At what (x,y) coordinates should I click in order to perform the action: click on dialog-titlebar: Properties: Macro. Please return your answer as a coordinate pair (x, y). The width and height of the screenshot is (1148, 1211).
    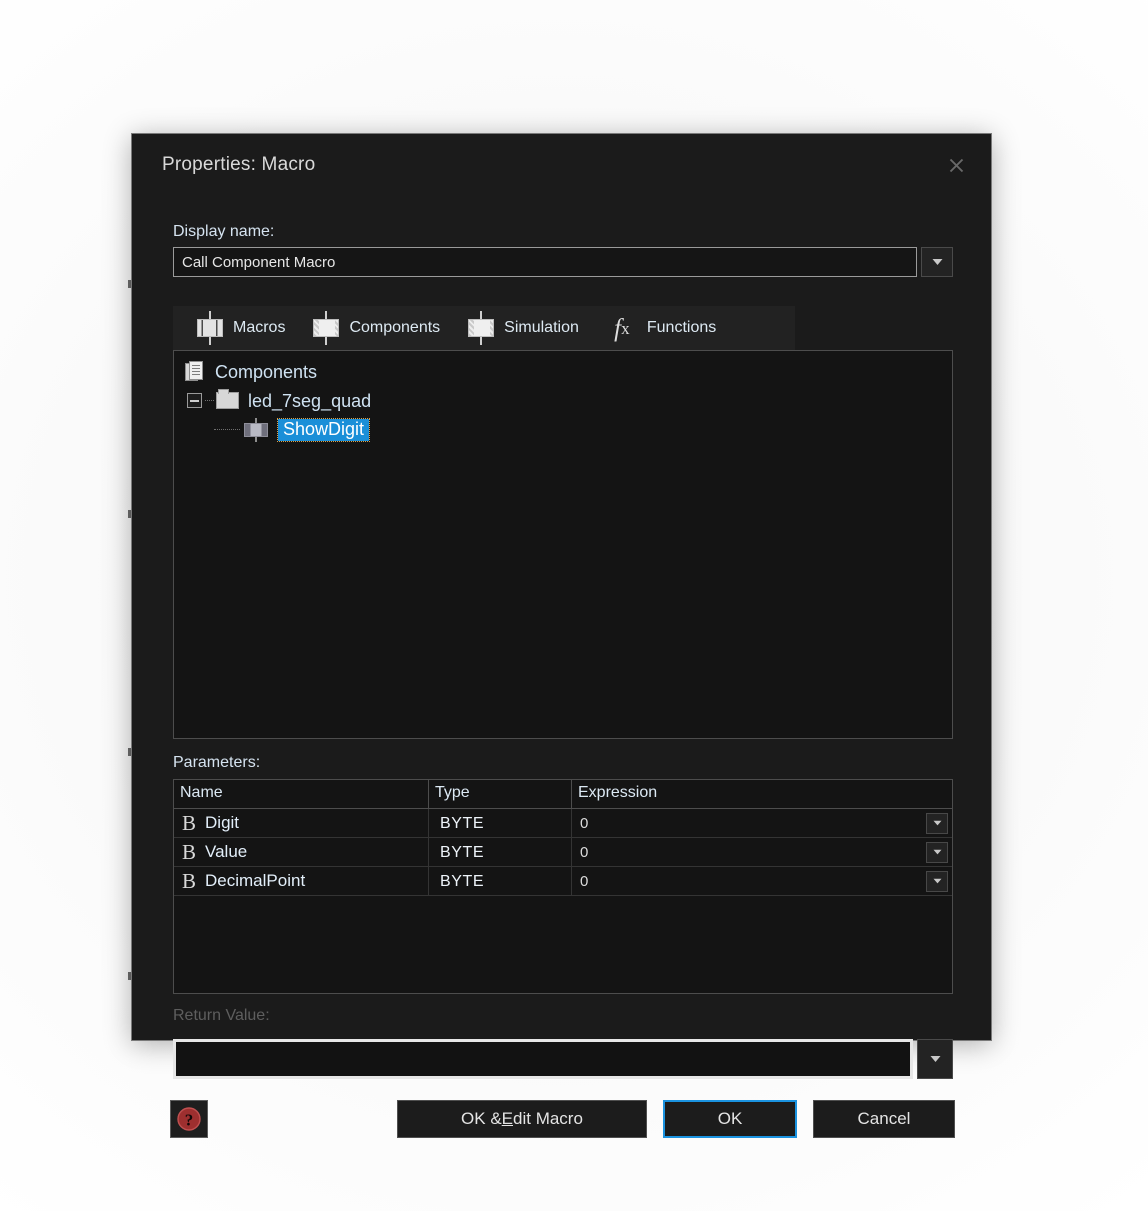
    Looking at the image, I should click on (561, 165).